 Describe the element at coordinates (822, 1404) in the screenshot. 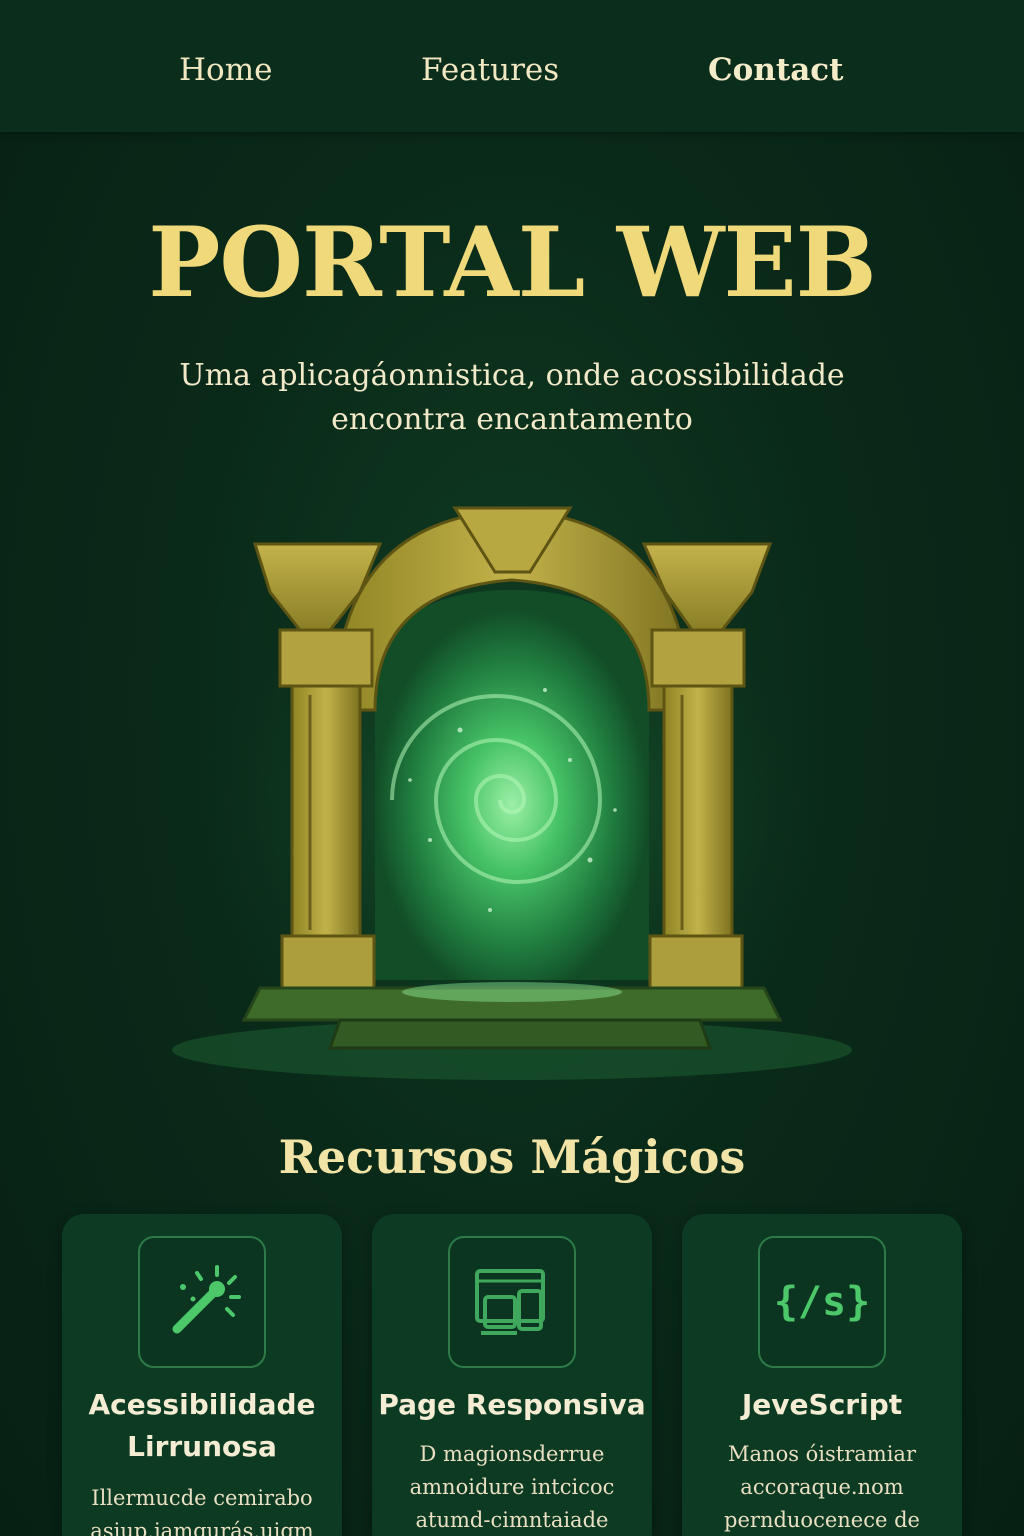

I see `feature-card-title: JeveScript` at that location.